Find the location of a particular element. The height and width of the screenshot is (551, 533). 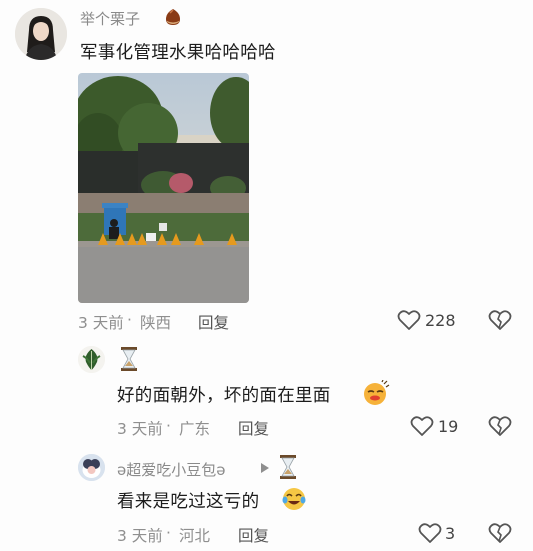

comment-location: 广东 is located at coordinates (195, 429).